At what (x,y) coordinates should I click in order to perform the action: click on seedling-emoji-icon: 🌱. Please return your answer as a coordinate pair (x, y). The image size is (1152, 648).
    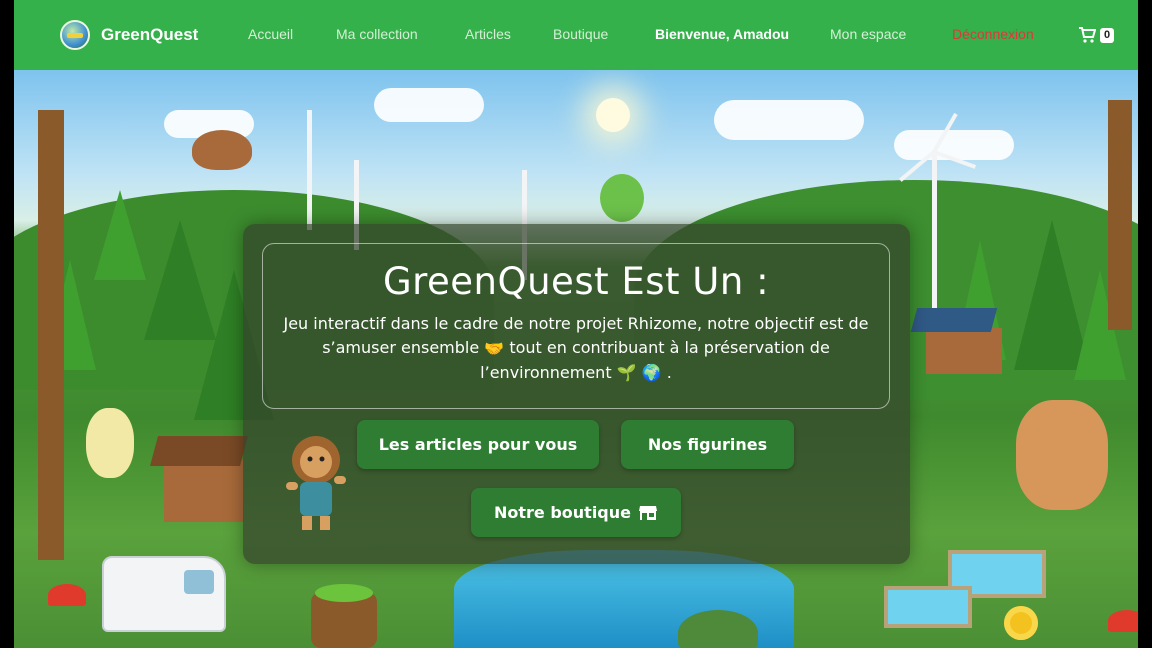
    Looking at the image, I should click on (626, 372).